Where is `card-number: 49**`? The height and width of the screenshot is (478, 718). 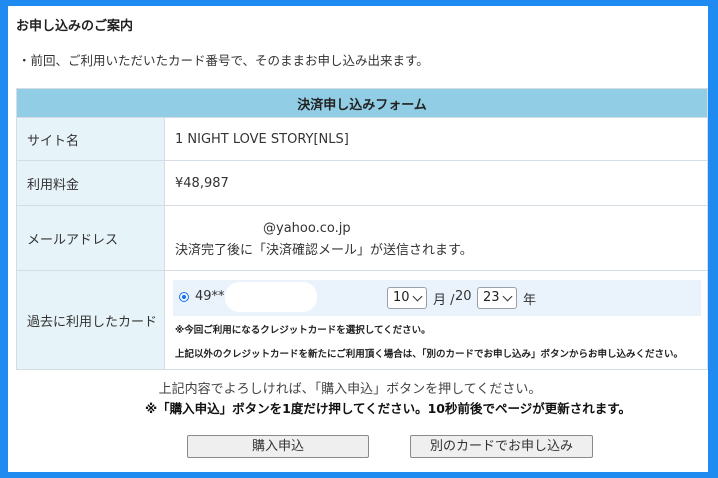 card-number: 49** is located at coordinates (210, 296).